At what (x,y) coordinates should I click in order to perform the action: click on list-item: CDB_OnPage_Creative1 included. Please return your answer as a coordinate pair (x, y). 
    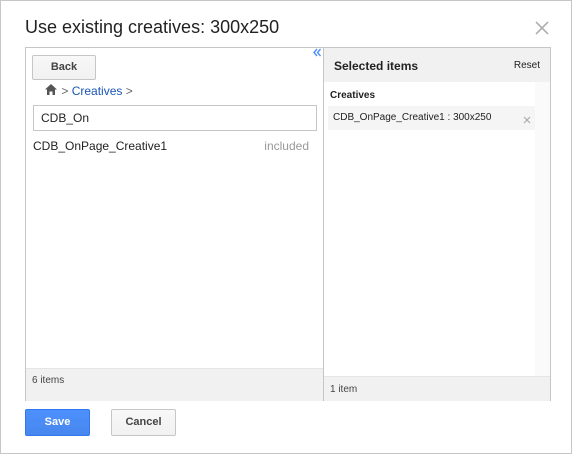
    Looking at the image, I should click on (169, 146).